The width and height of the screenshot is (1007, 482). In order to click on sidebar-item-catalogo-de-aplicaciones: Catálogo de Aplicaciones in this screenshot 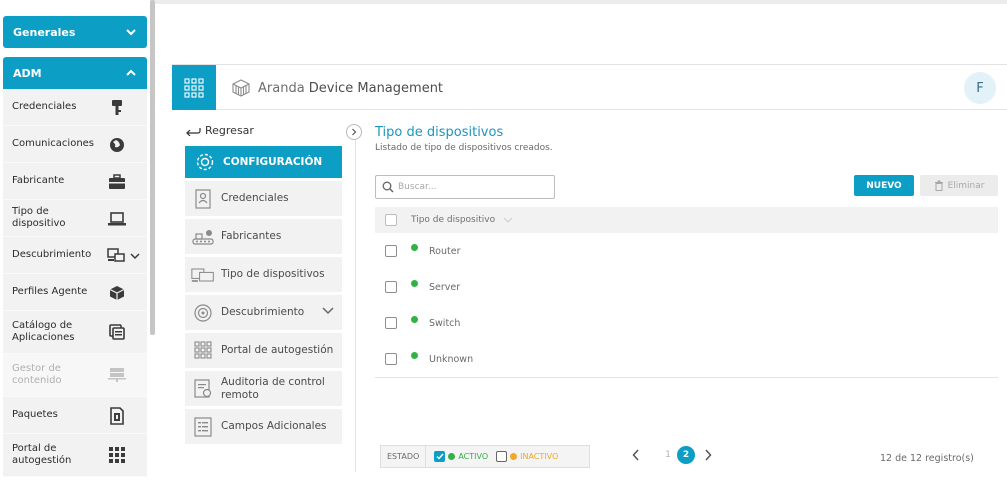, I will do `click(75, 332)`.